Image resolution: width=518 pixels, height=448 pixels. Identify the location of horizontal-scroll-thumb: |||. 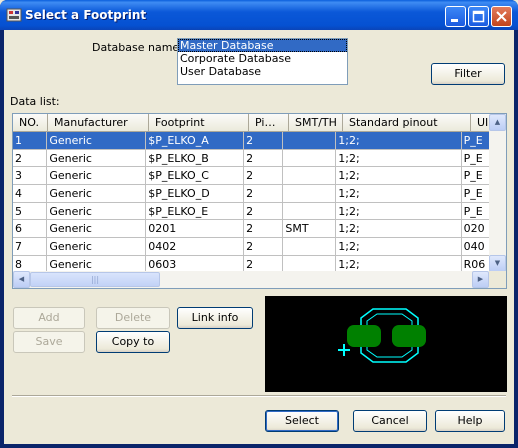
(95, 279).